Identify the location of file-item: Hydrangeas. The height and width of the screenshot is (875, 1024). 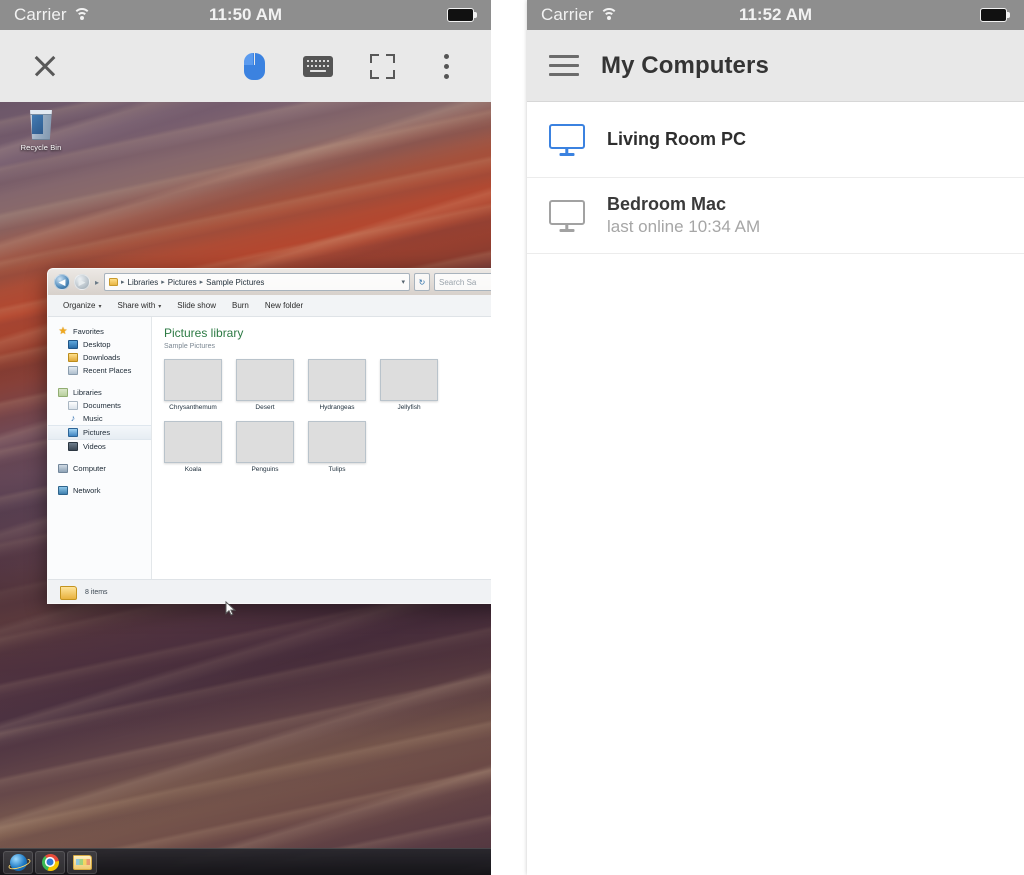
(337, 384).